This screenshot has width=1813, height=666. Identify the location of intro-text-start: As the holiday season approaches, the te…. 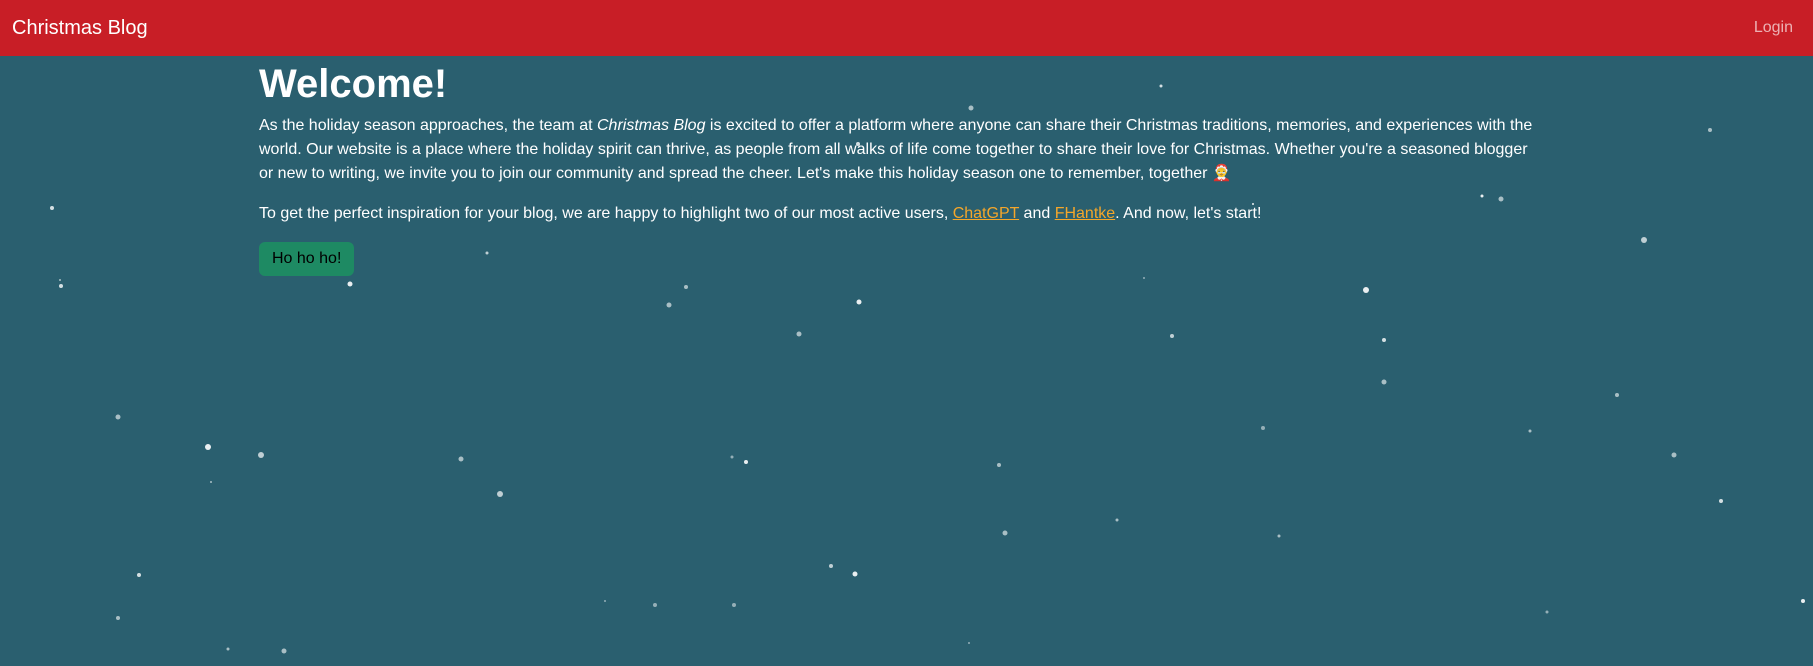
(428, 125).